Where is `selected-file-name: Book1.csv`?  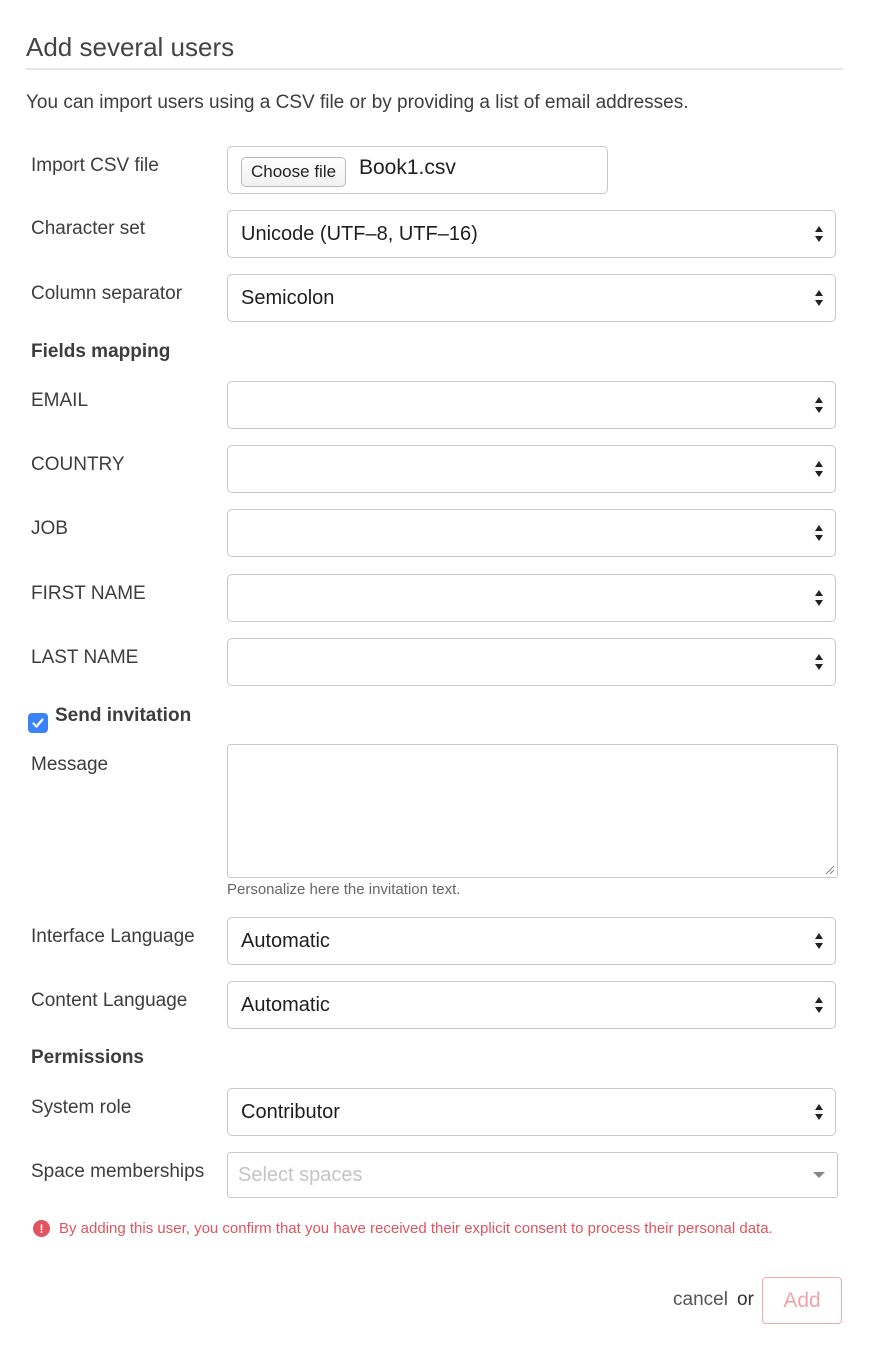
selected-file-name: Book1.csv is located at coordinates (407, 167).